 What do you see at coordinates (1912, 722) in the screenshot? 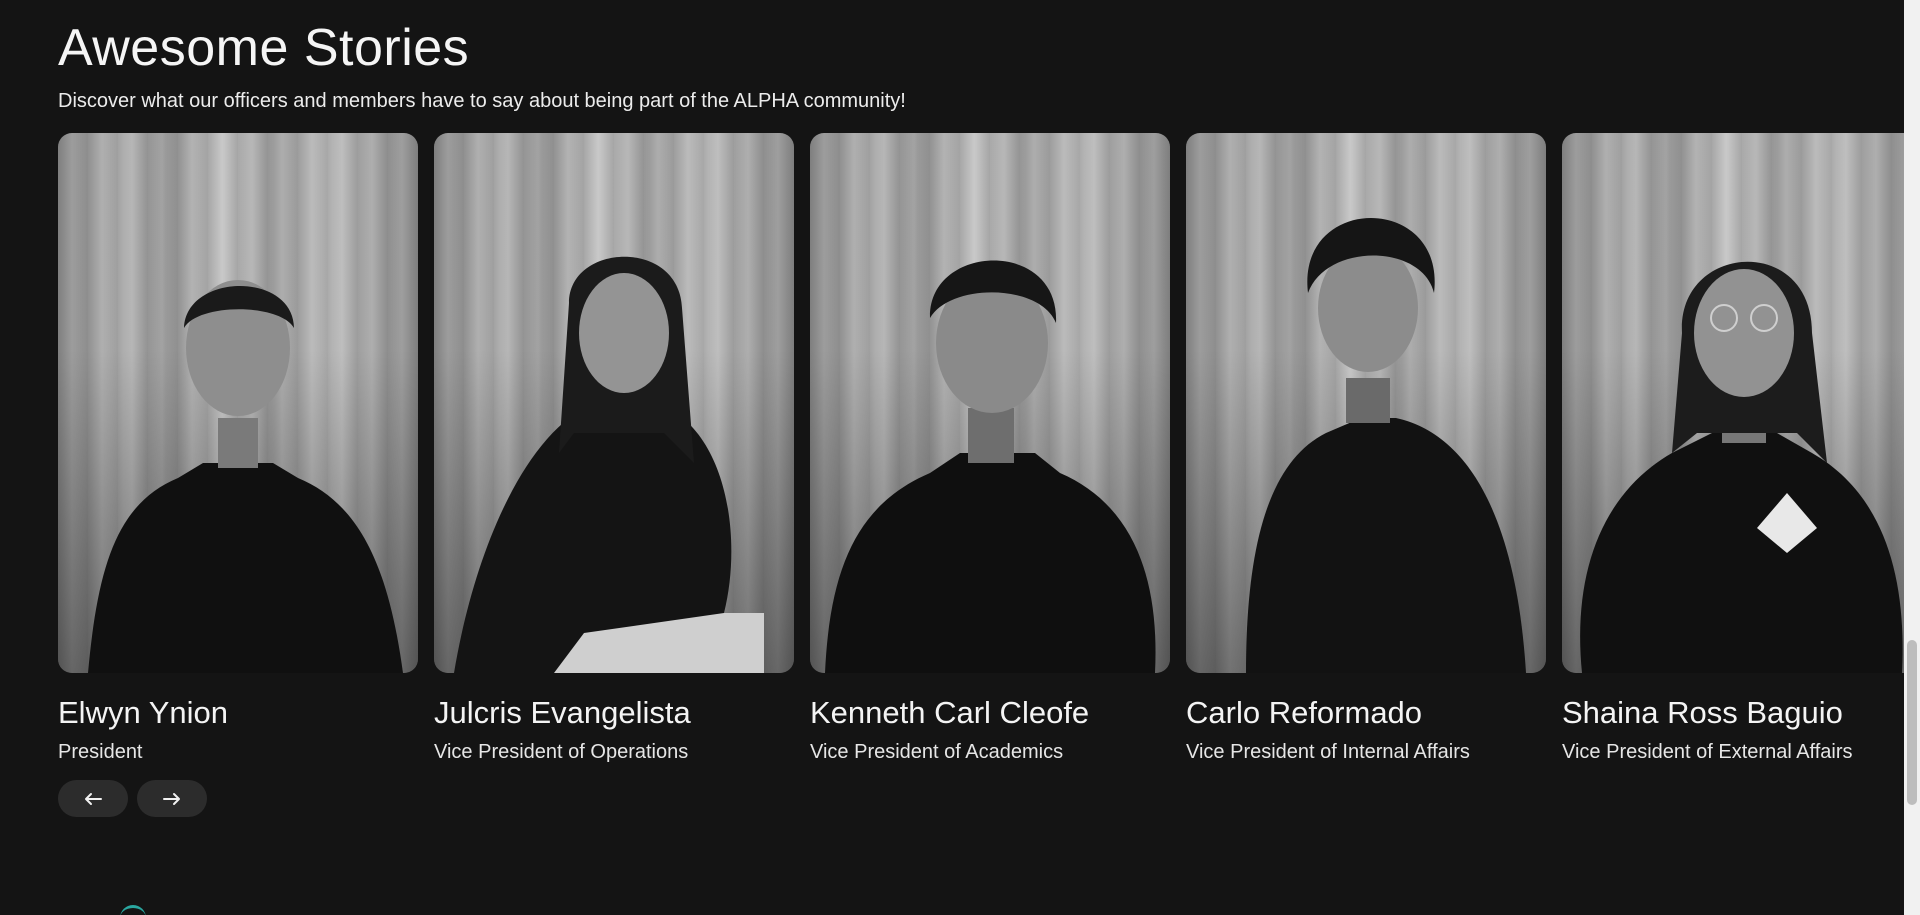
I see `scrollbar-thumb` at bounding box center [1912, 722].